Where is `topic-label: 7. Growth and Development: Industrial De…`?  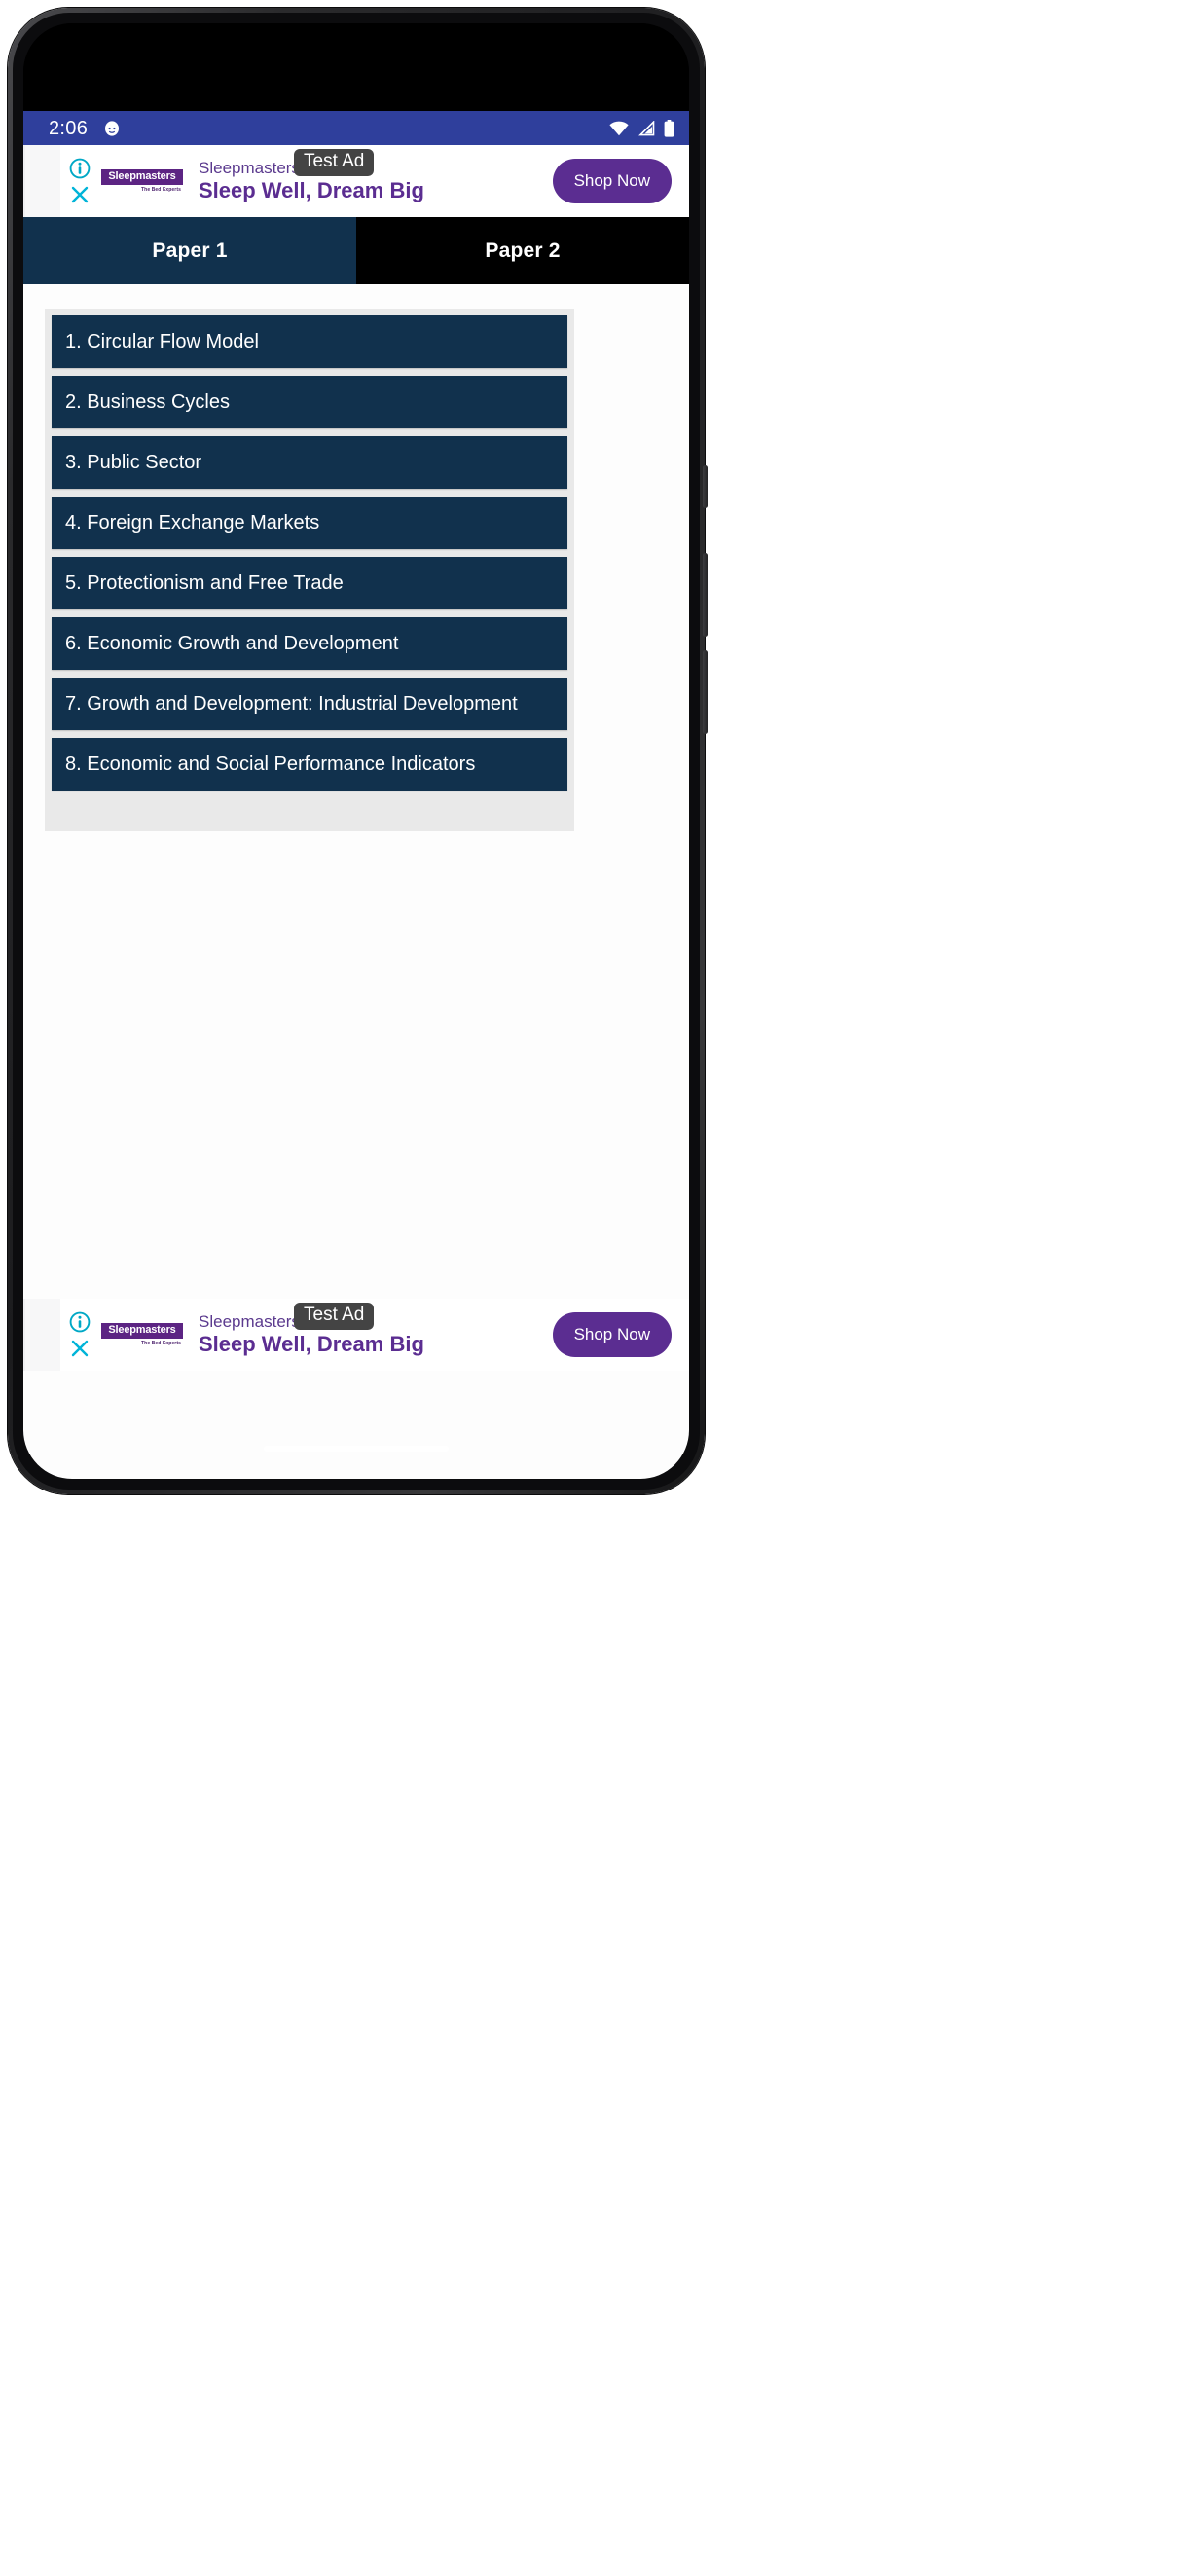
topic-label: 7. Growth and Development: Industrial De… is located at coordinates (292, 703).